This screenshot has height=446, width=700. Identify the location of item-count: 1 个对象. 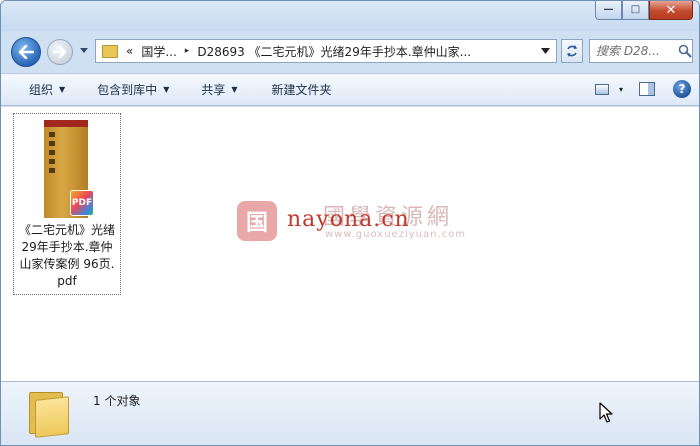
(117, 401).